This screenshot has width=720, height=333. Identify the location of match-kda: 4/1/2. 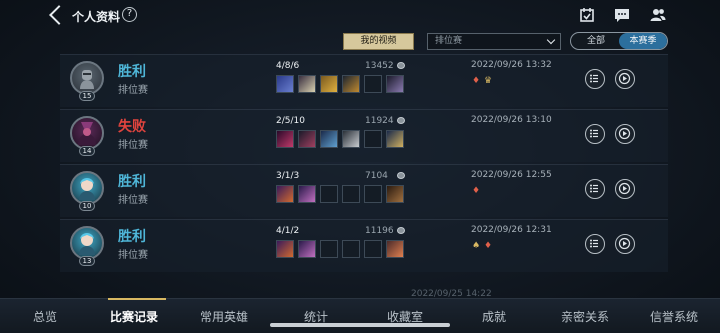
(288, 231).